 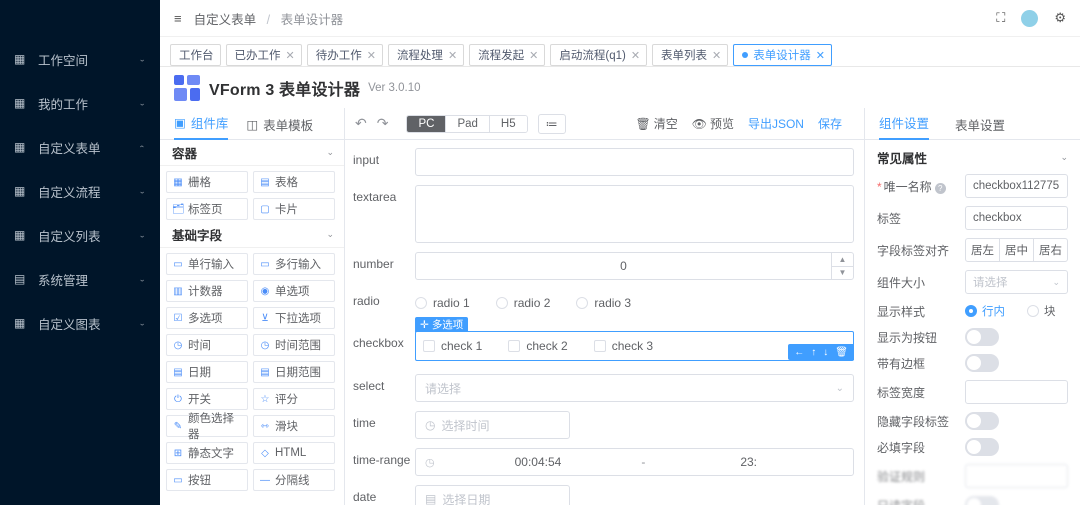 What do you see at coordinates (508, 123) in the screenshot?
I see `device-h5: H5` at bounding box center [508, 123].